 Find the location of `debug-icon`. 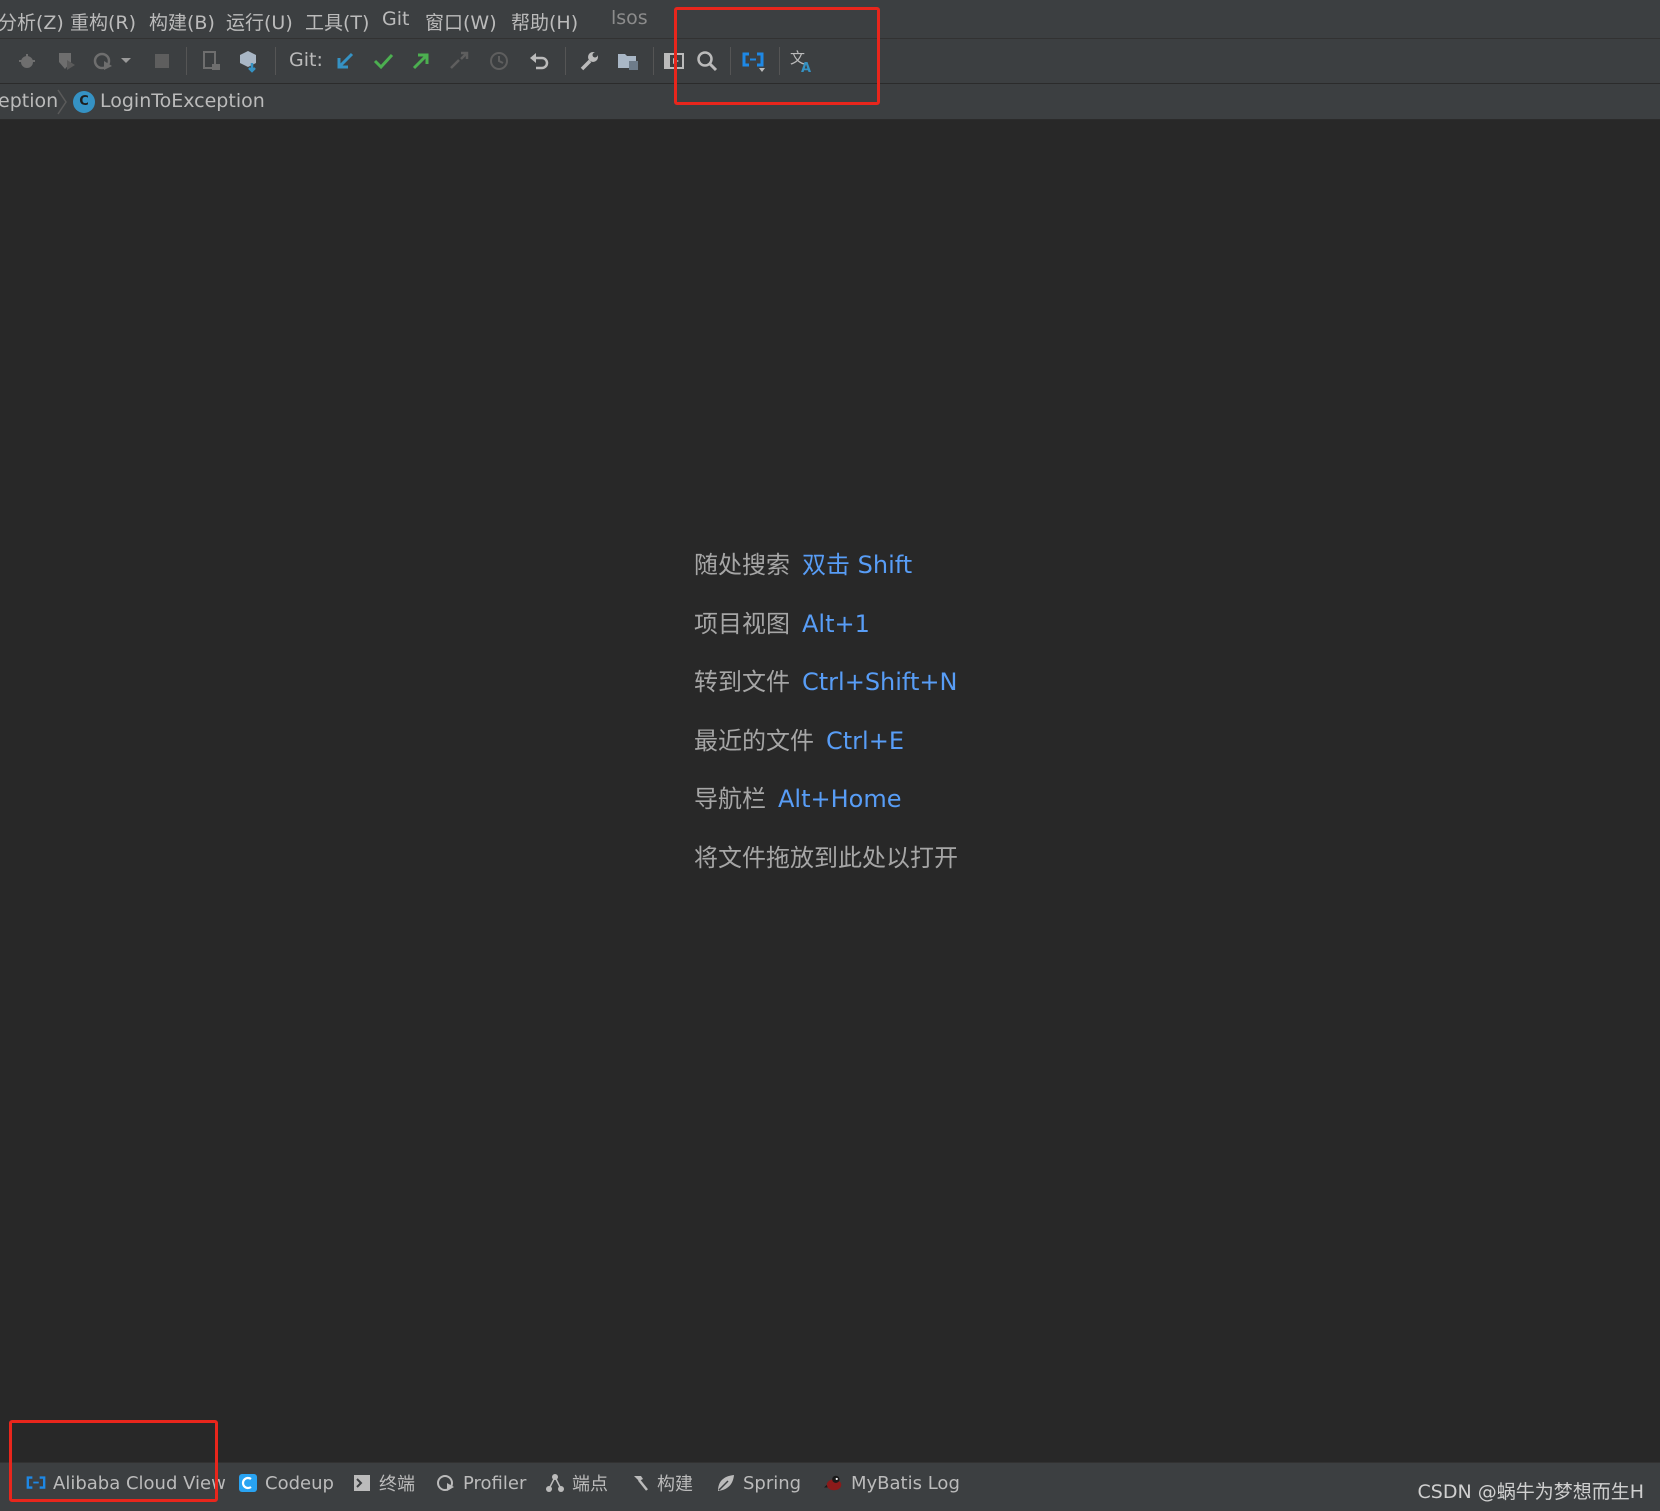

debug-icon is located at coordinates (27, 61).